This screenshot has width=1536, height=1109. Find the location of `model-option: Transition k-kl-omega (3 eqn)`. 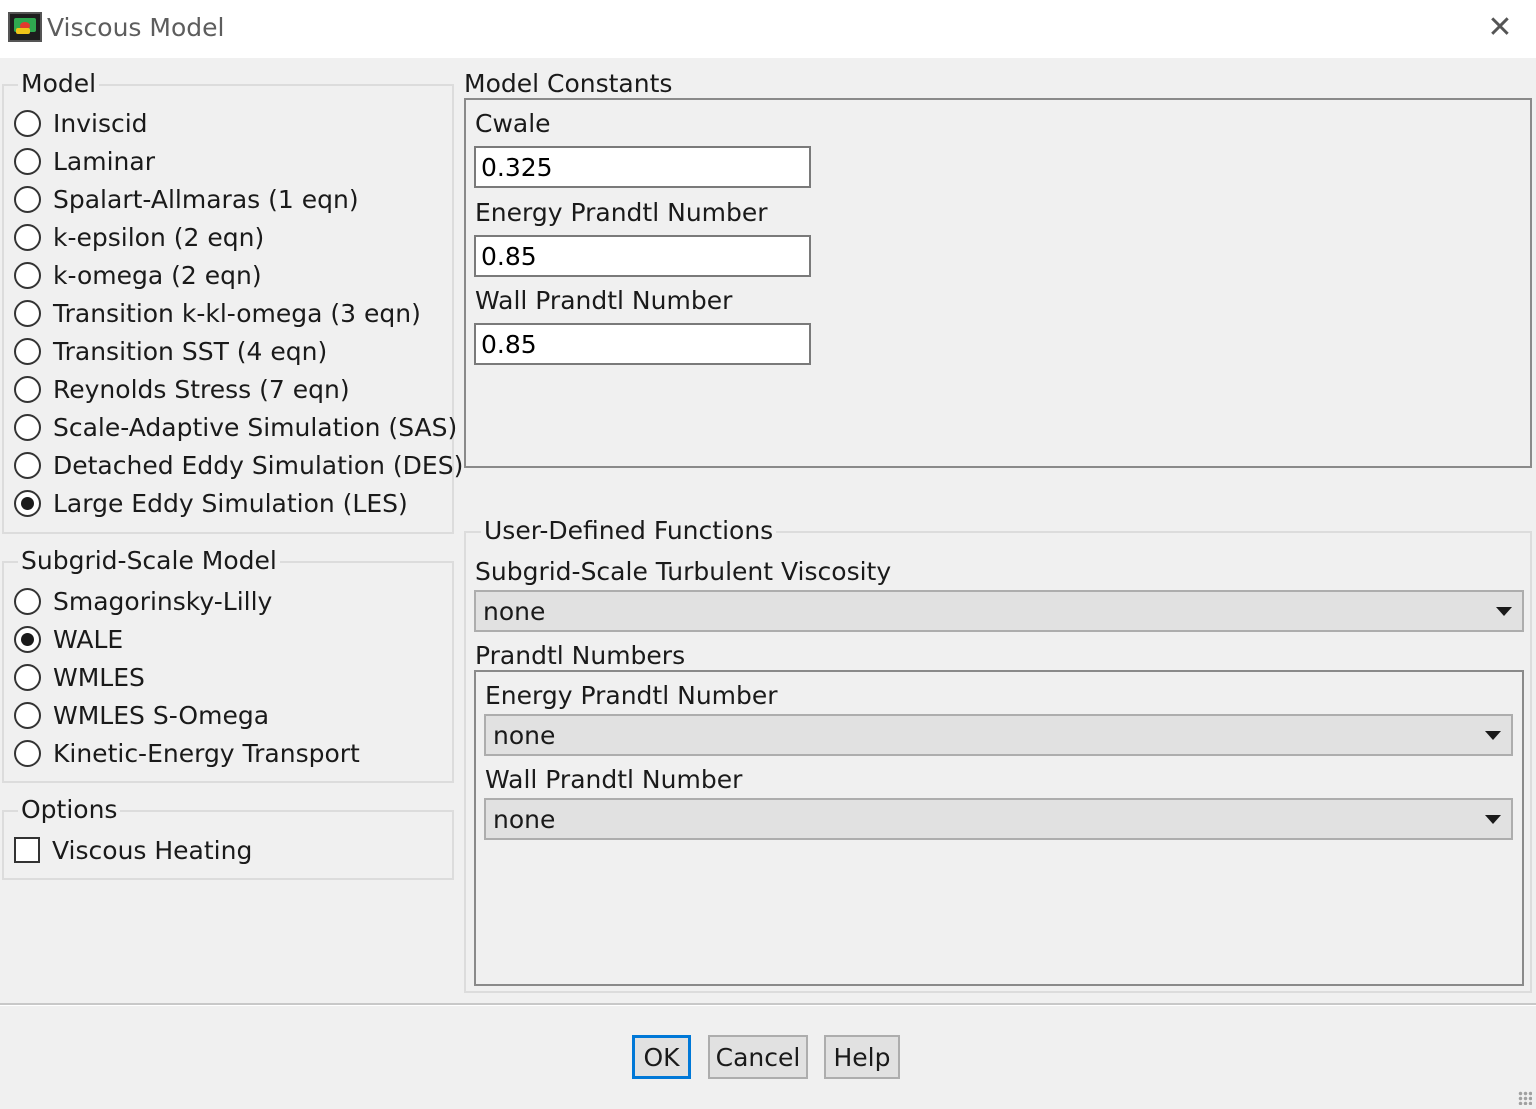

model-option: Transition k-kl-omega (3 eqn) is located at coordinates (217, 313).